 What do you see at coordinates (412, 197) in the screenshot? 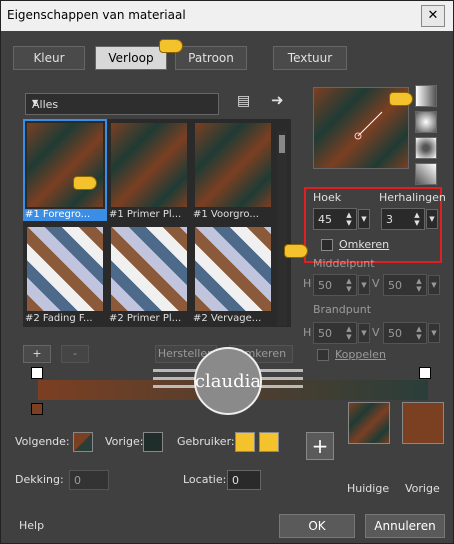
I see `repeats-label: Herhalingen` at bounding box center [412, 197].